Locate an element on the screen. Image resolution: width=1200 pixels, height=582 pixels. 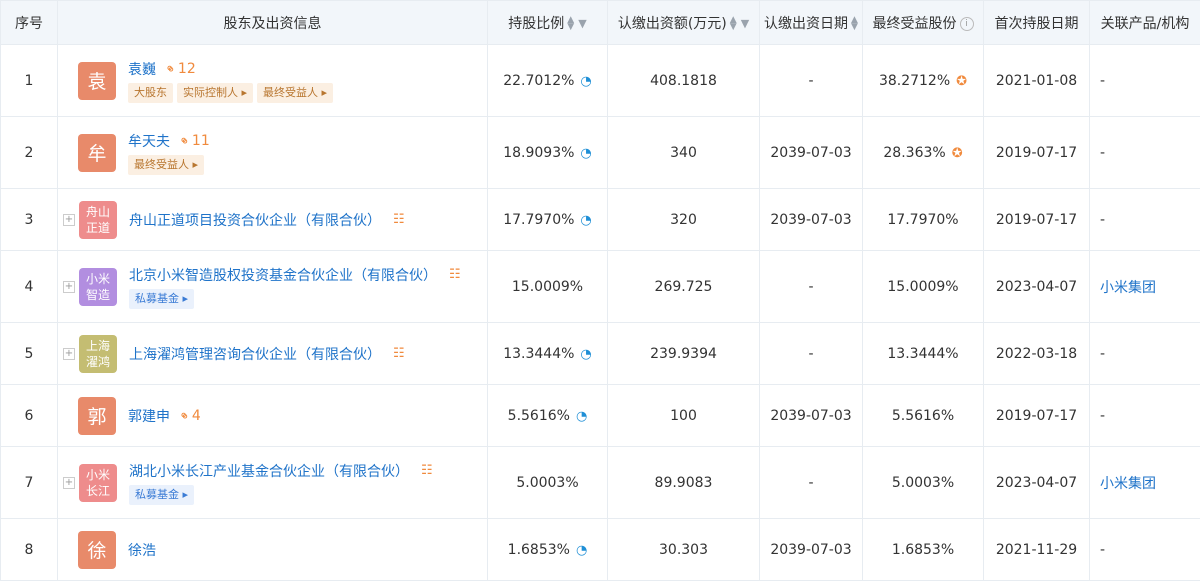
cell-beneficial: 1.6853% is located at coordinates (923, 549).